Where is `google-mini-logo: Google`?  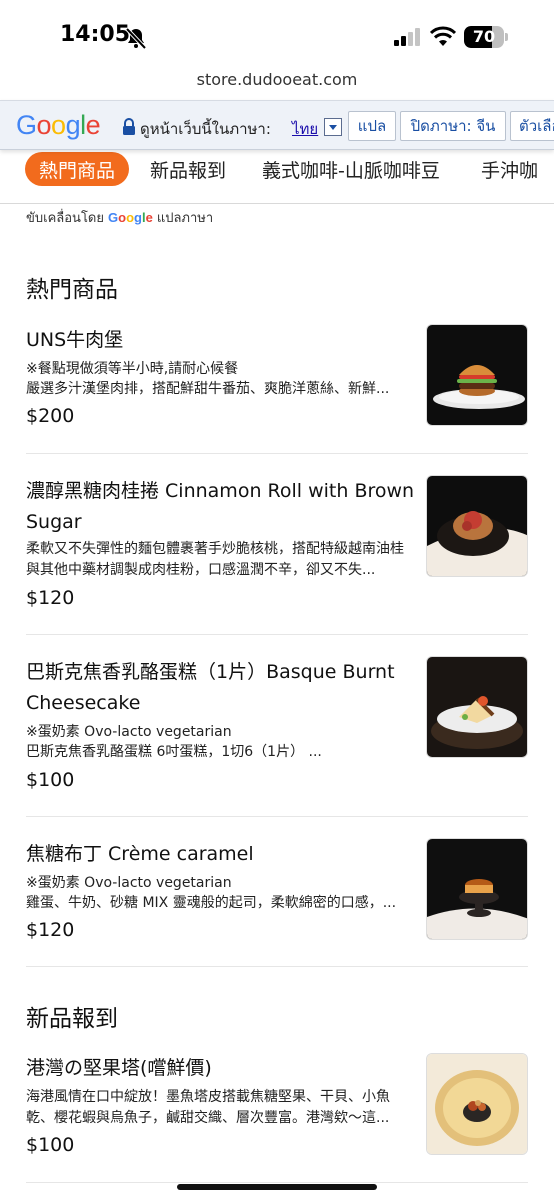 google-mini-logo: Google is located at coordinates (130, 217).